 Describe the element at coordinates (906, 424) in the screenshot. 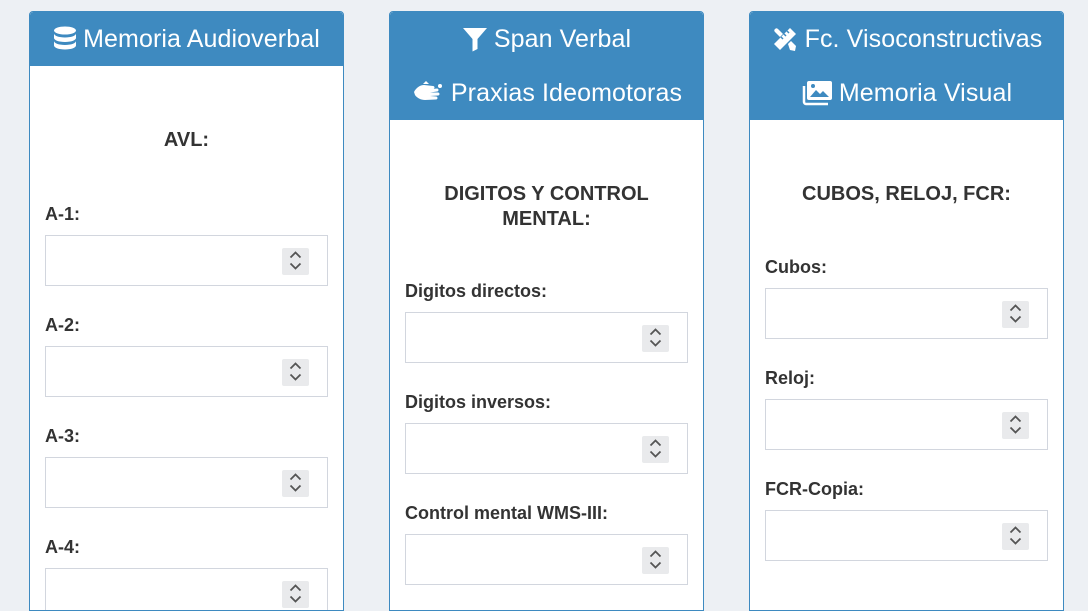

I see `reloj-number-input` at that location.